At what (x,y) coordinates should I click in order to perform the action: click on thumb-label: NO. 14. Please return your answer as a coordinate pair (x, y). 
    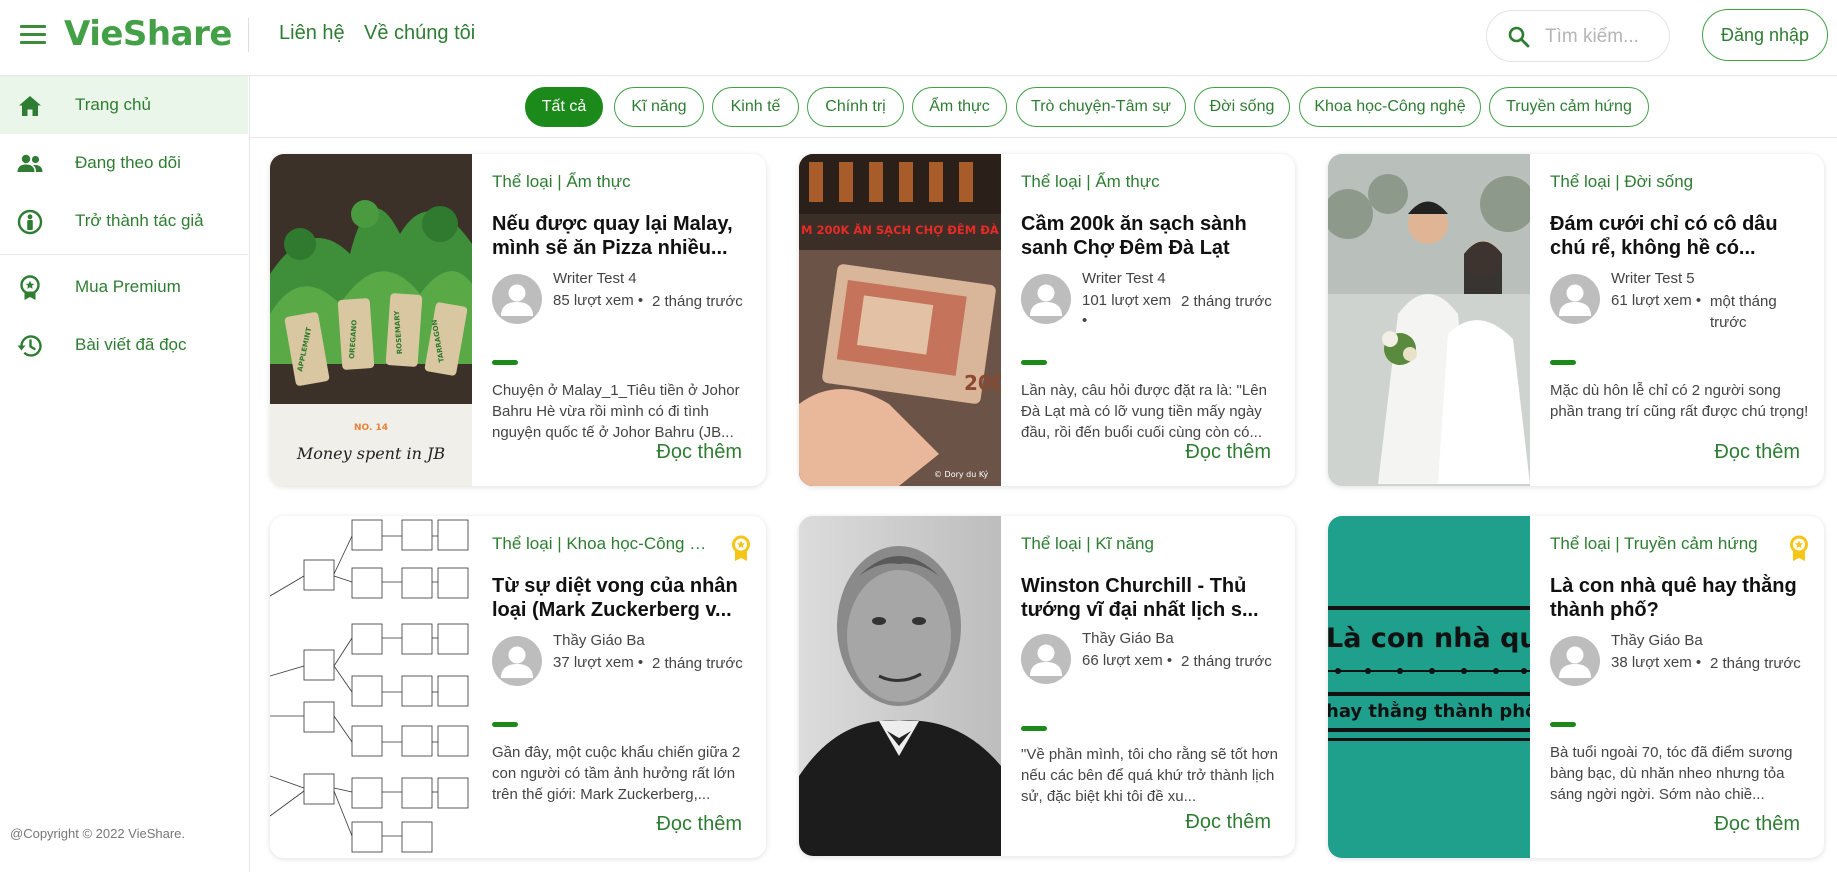
    Looking at the image, I should click on (371, 428).